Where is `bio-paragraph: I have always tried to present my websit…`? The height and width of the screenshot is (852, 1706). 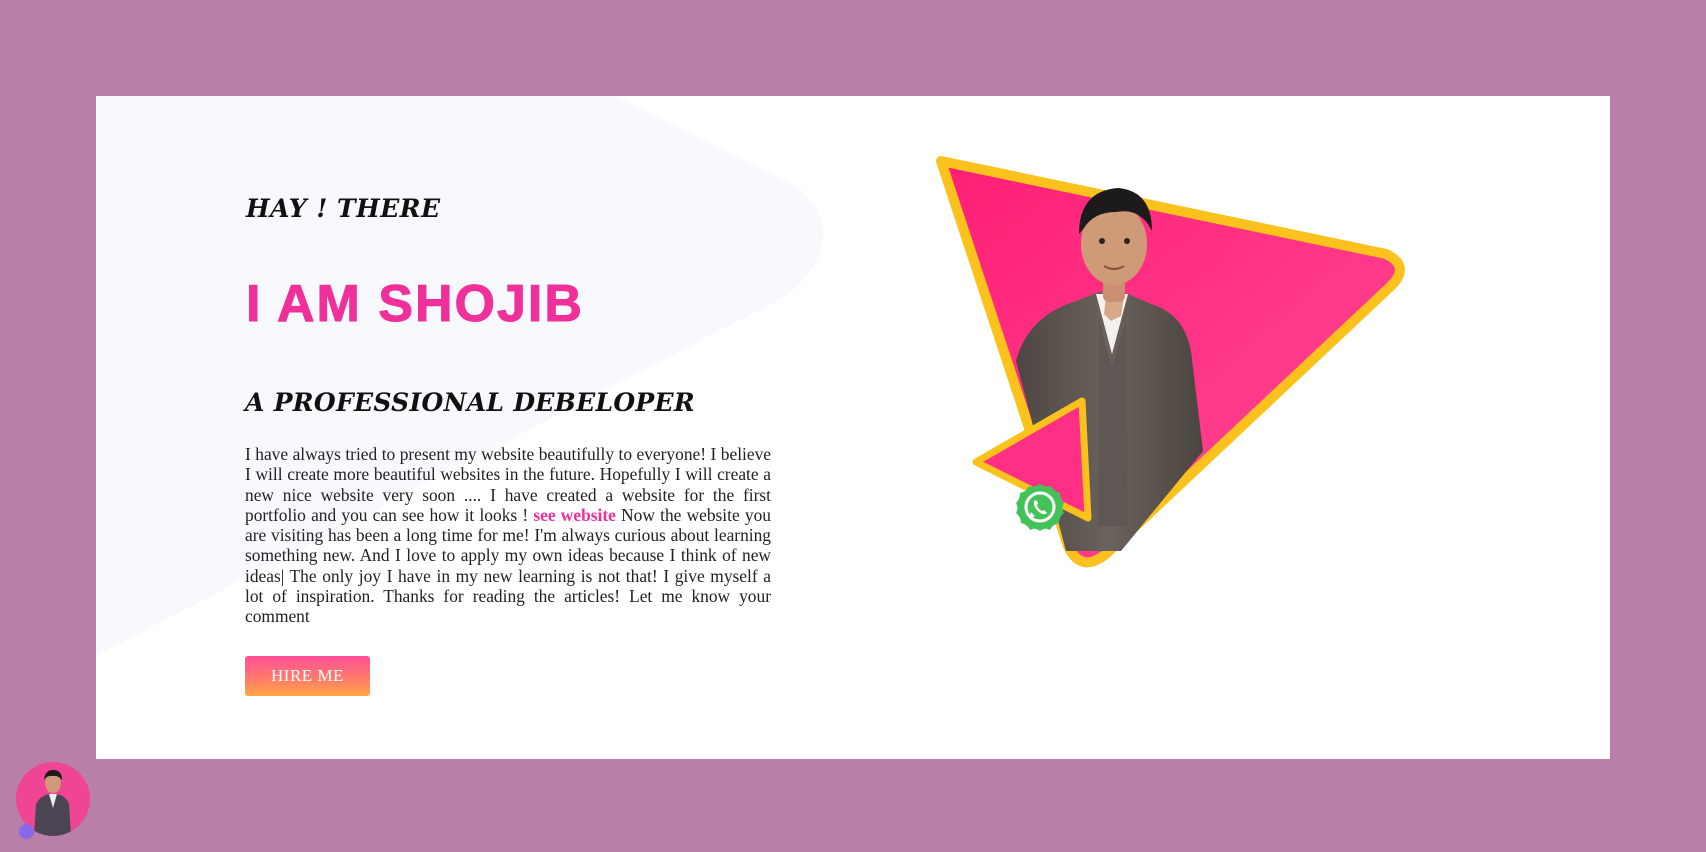 bio-paragraph: I have always tried to present my websit… is located at coordinates (508, 535).